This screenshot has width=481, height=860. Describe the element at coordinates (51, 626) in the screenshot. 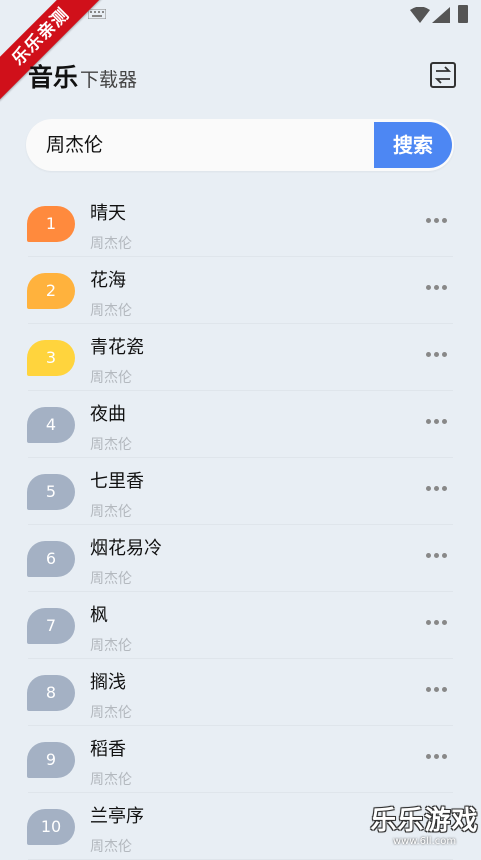

I see `rank-badge: 7` at that location.